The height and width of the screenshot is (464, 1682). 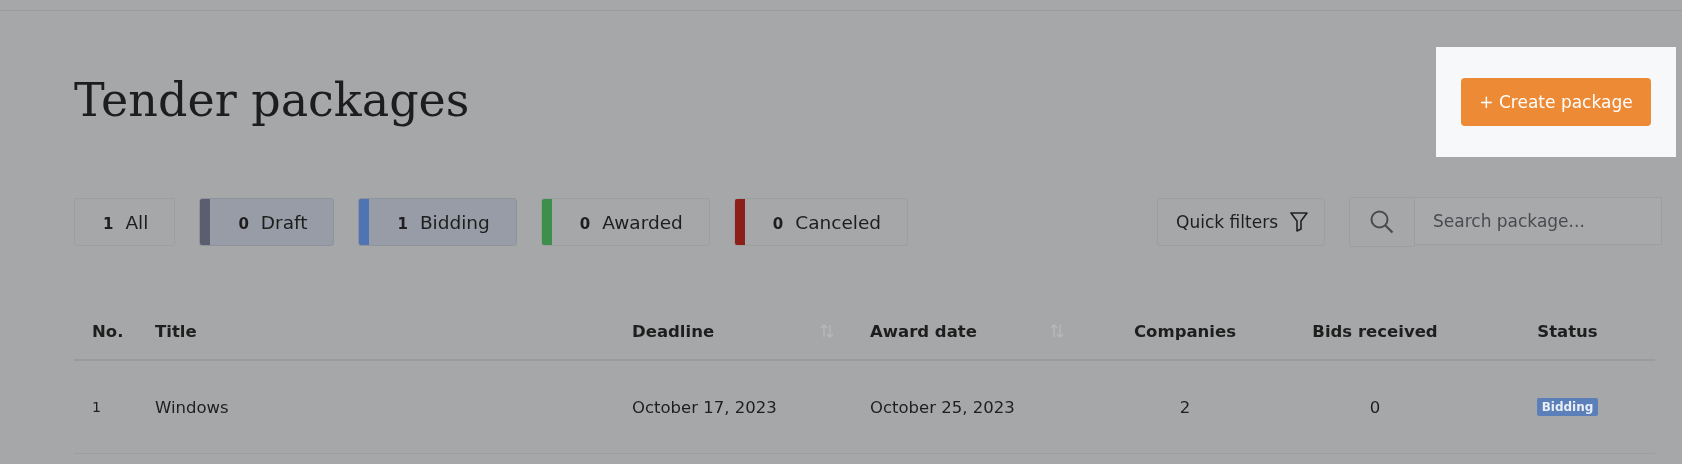 I want to click on status-filter-tab: 0 Awarded, so click(x=625, y=222).